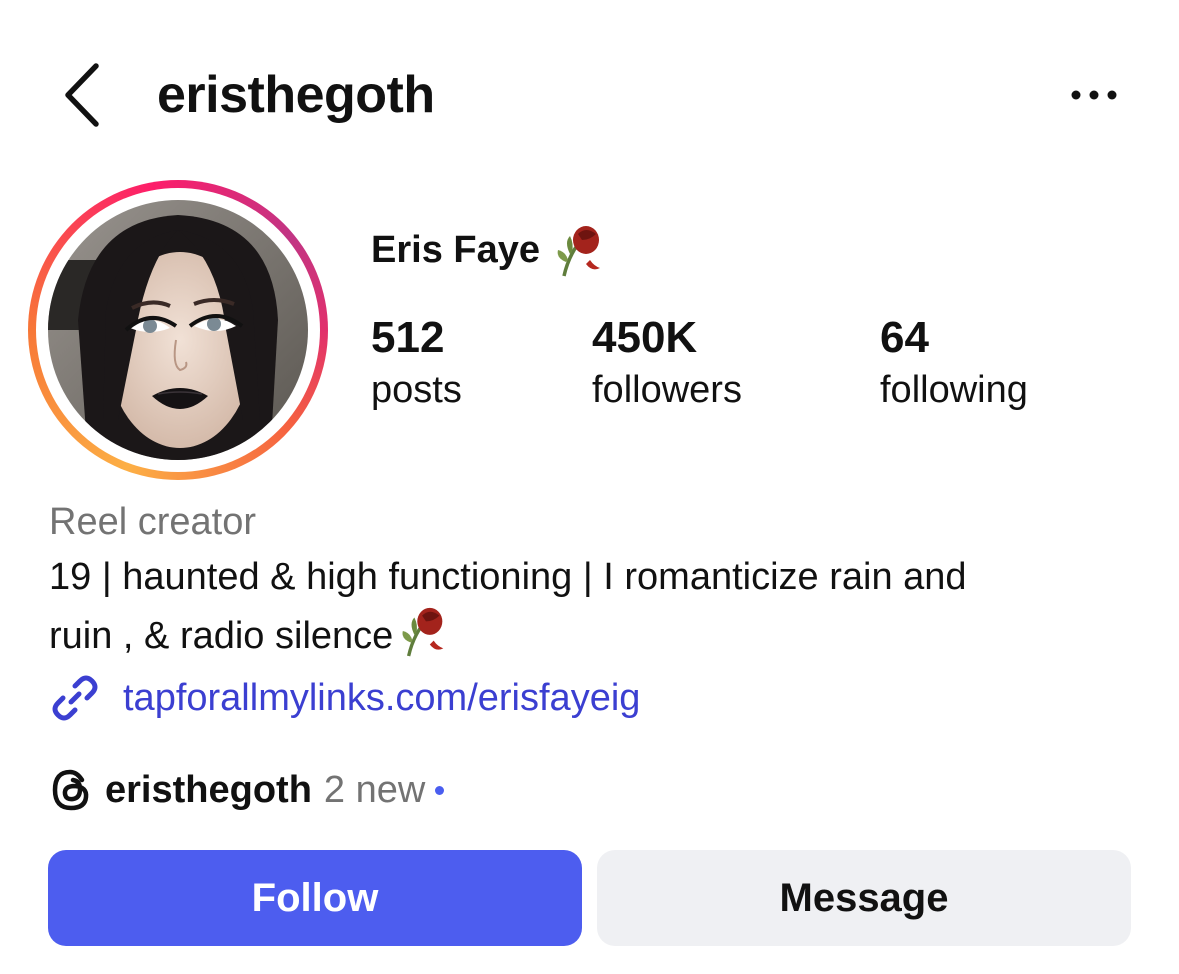 This screenshot has width=1179, height=974. I want to click on stat-posts-label: posts, so click(416, 390).